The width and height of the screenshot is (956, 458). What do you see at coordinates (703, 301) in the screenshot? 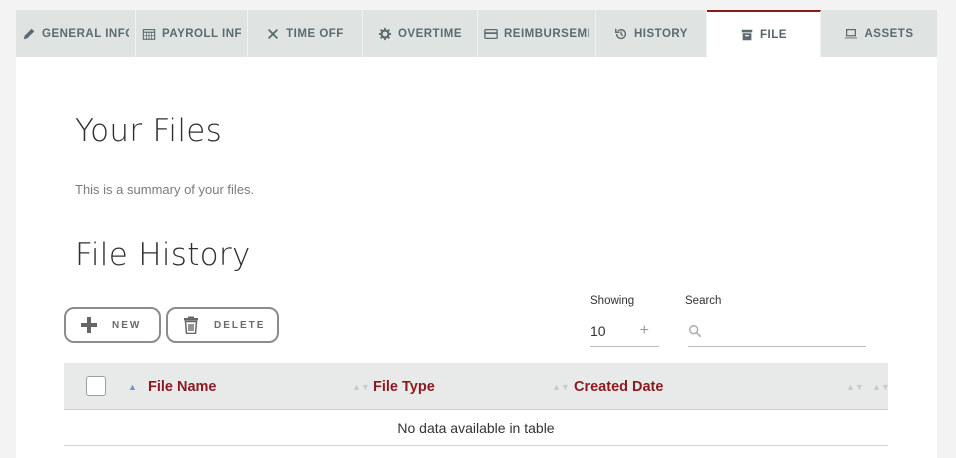
I see `search-label: Search` at bounding box center [703, 301].